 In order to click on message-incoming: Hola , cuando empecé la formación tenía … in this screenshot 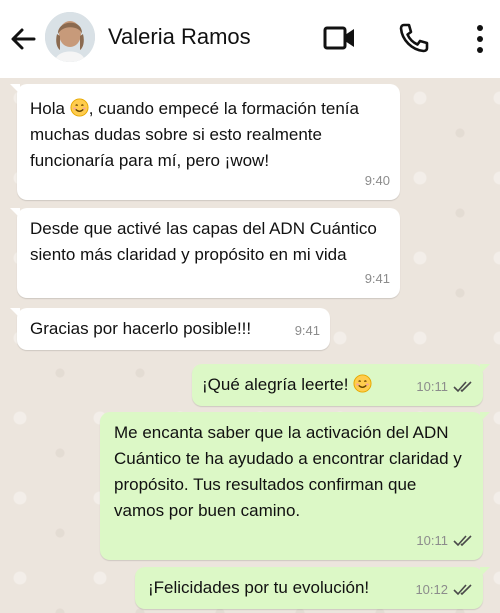, I will do `click(205, 142)`.